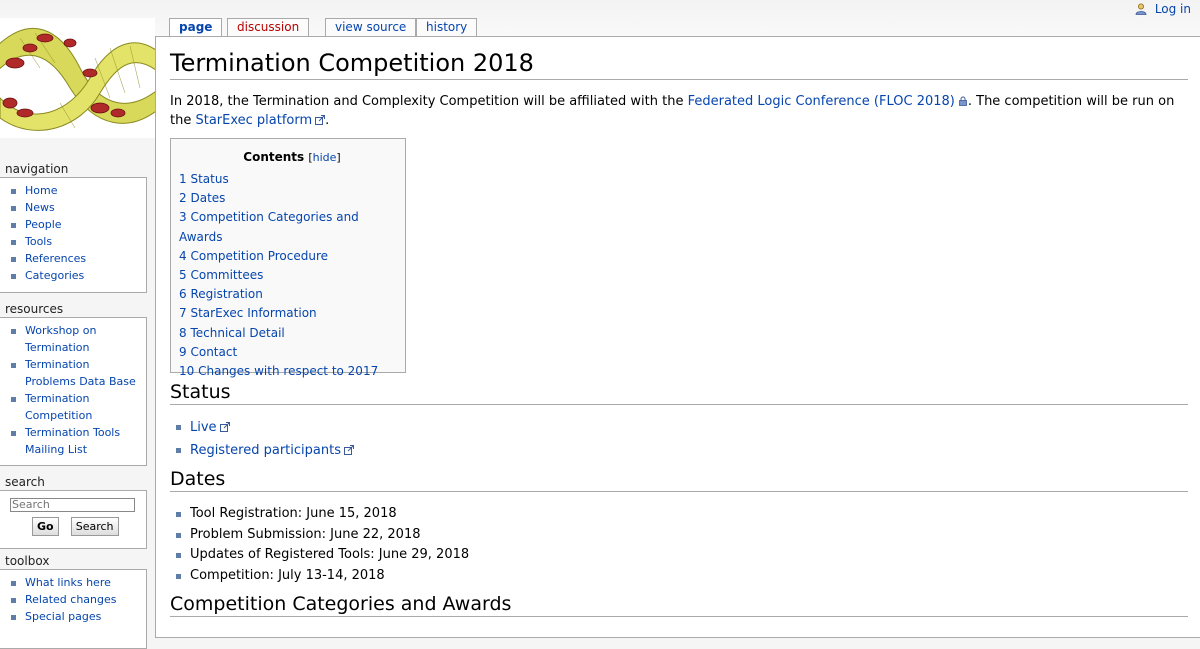 The width and height of the screenshot is (1200, 649). I want to click on resource-item-competition: Termination Competition, so click(73, 407).